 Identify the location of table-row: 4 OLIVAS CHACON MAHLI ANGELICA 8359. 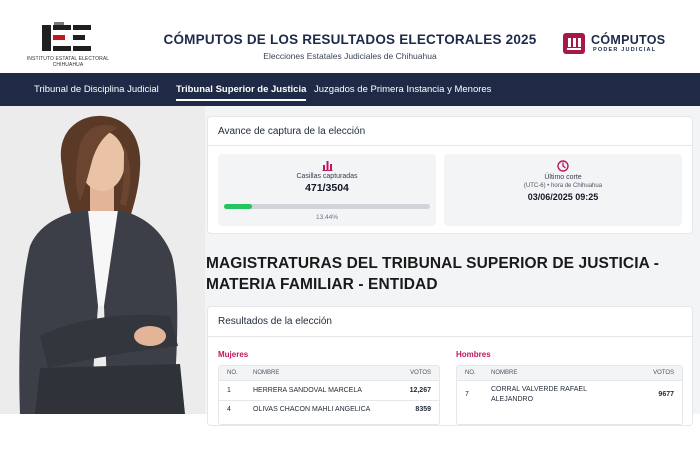
(329, 410).